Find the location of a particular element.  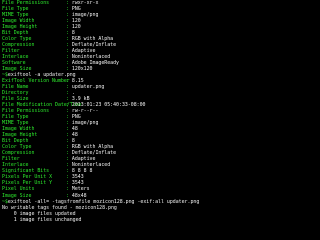

output-line: 1 image files unchanged is located at coordinates (42, 219).